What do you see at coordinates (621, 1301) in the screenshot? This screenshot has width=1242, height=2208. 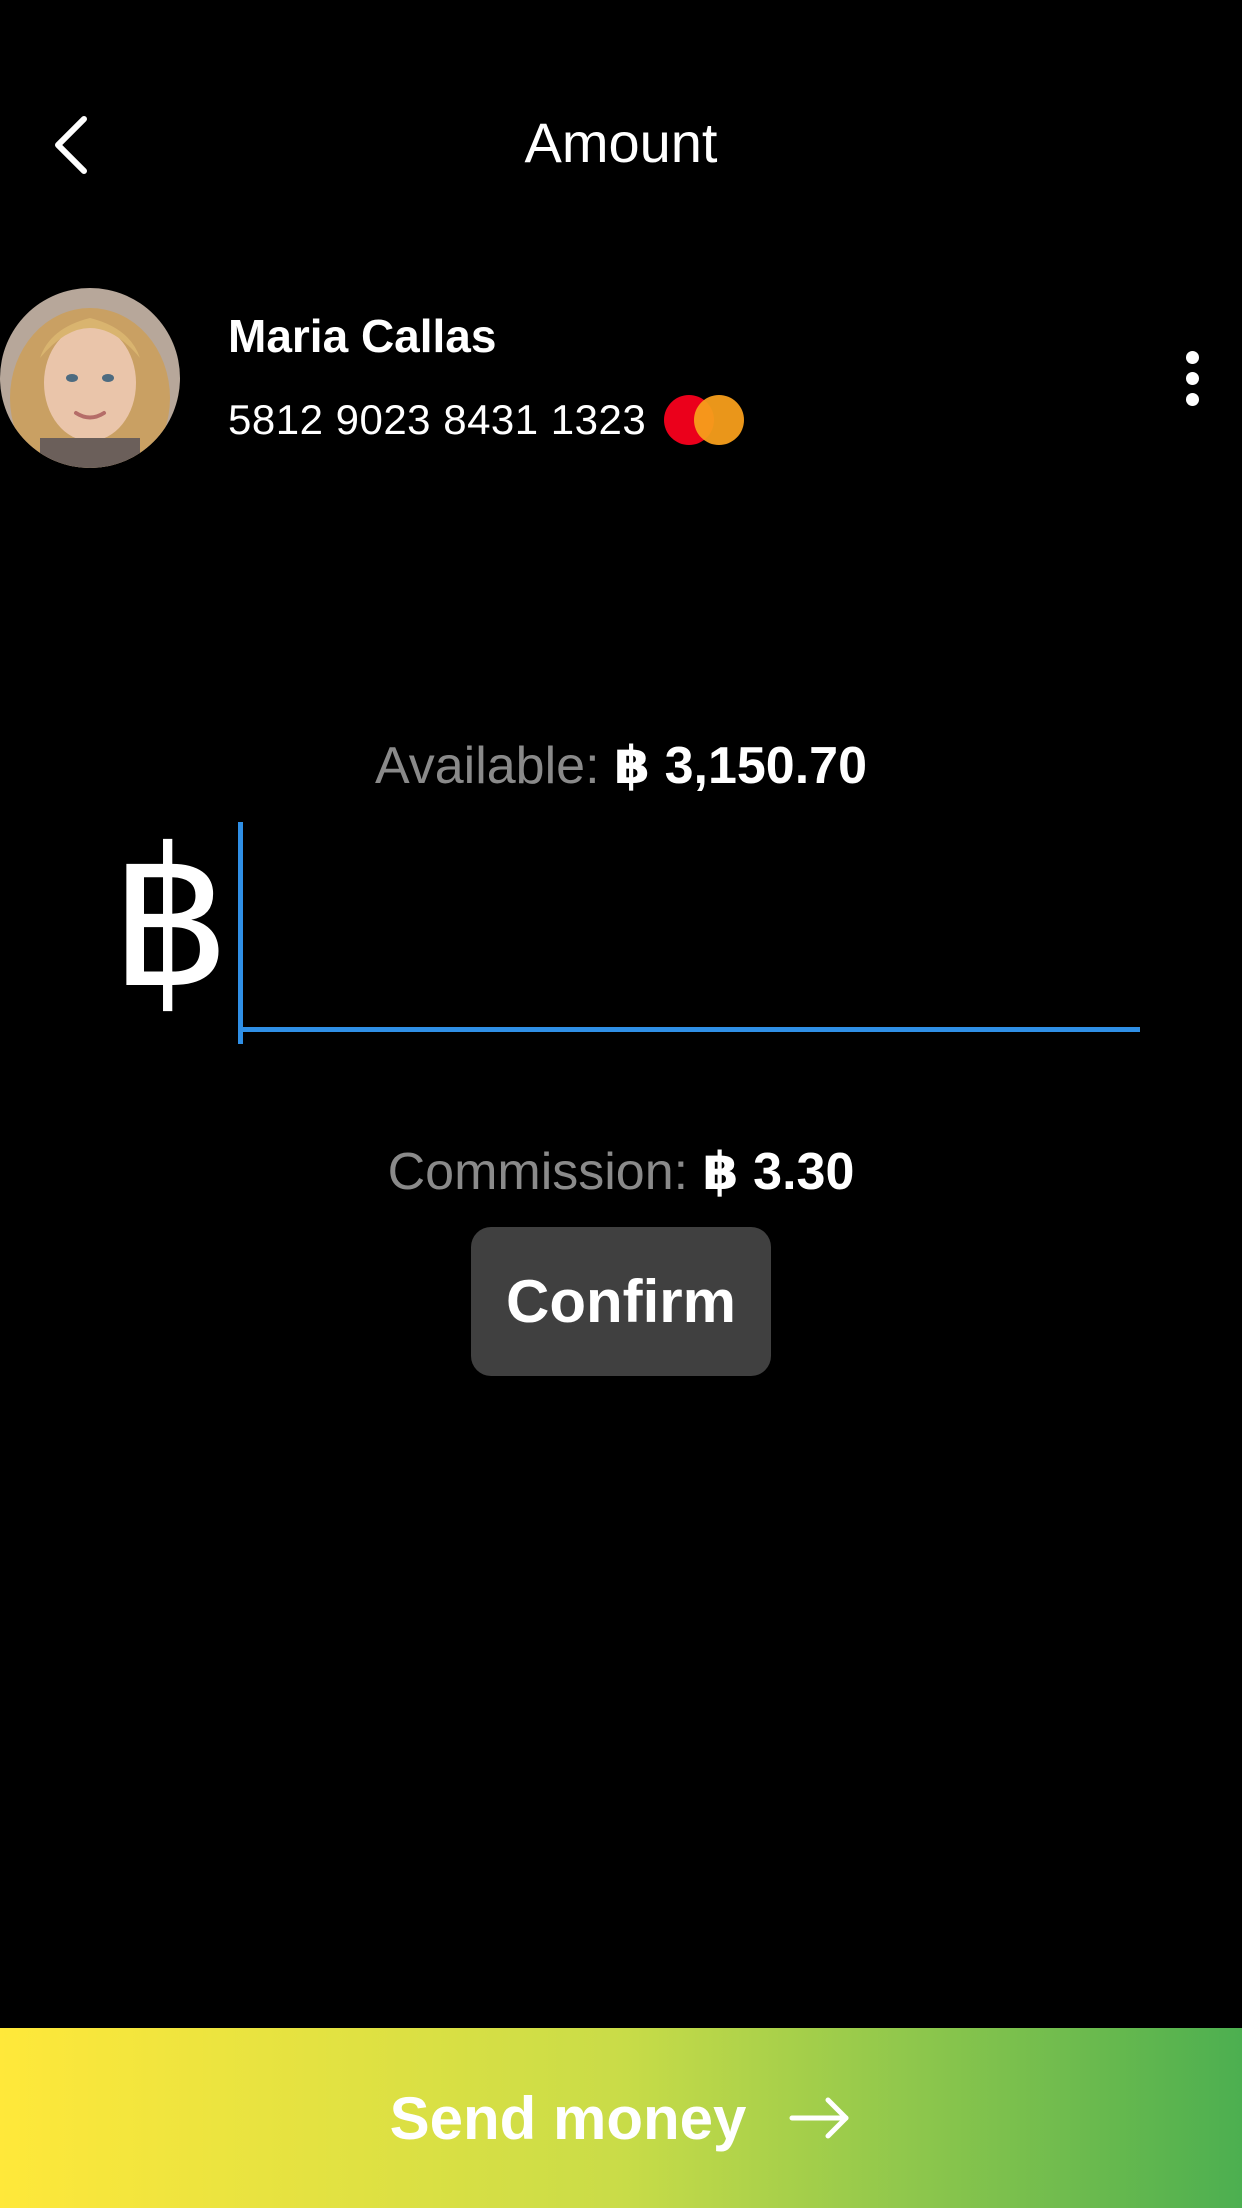 I see `confirm-button: Confirm` at bounding box center [621, 1301].